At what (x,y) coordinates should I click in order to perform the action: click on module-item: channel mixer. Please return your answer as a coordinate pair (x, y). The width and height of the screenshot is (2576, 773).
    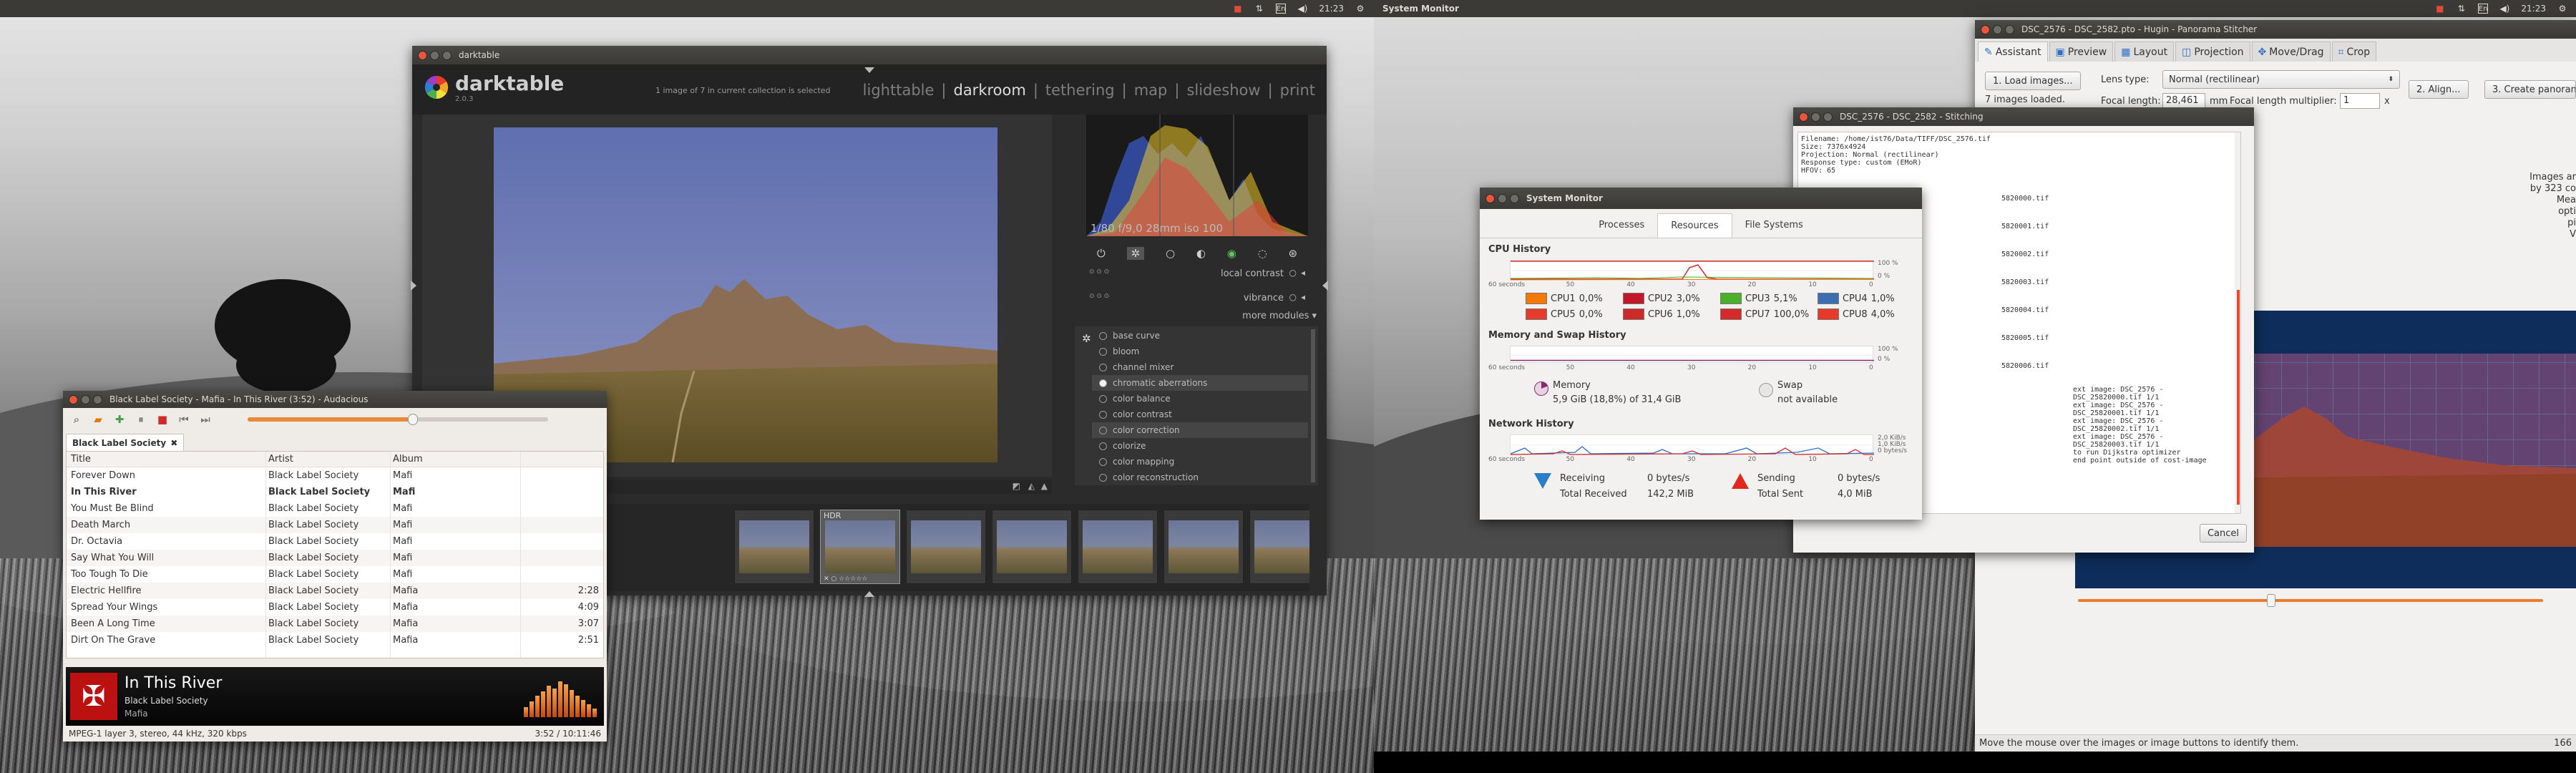
    Looking at the image, I should click on (1200, 367).